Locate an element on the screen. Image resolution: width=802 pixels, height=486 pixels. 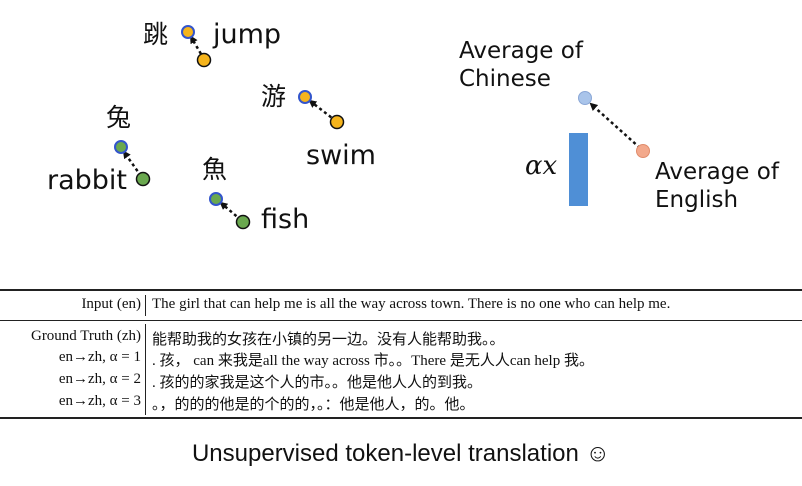
average-chinese-point is located at coordinates (585, 98).